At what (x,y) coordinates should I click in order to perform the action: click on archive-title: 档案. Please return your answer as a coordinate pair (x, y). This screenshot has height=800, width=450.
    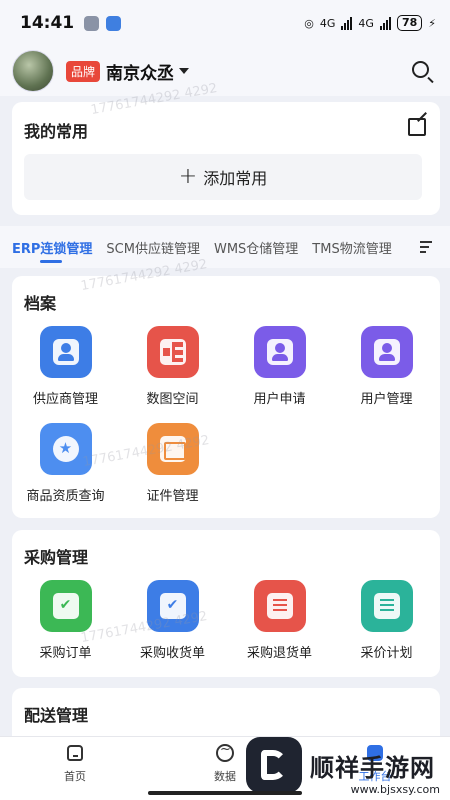
    Looking at the image, I should click on (40, 303).